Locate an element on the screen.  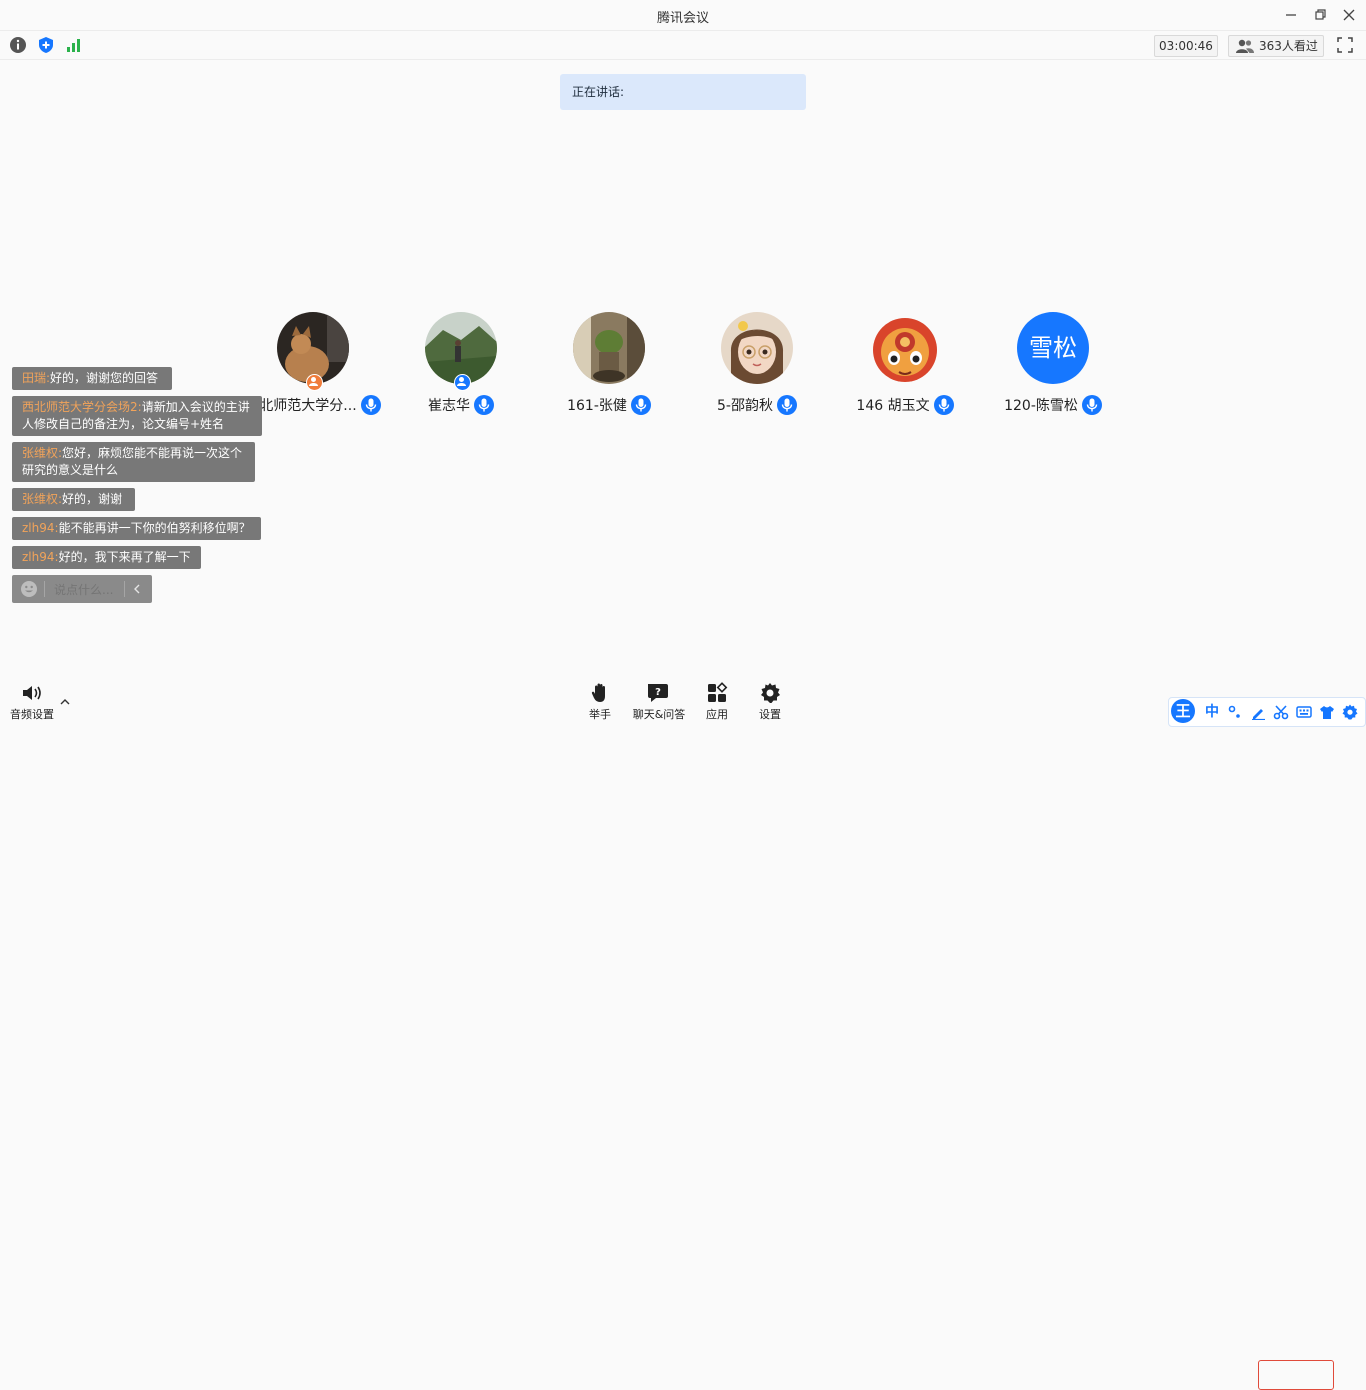
participant-tile: 146 胡玉文 is located at coordinates (905, 367).